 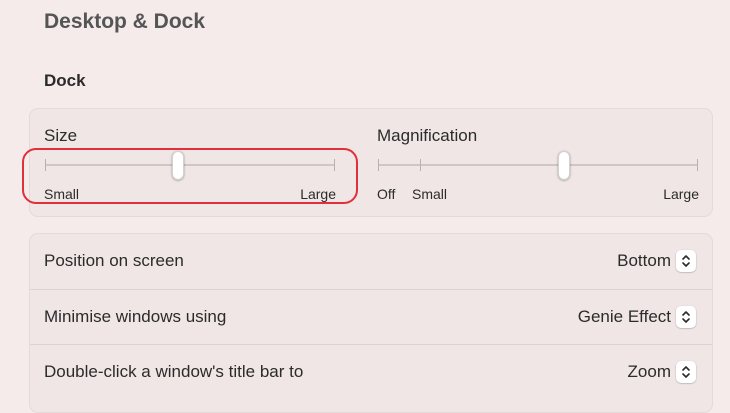 I want to click on magnification-slider-tick-max, so click(x=697, y=165).